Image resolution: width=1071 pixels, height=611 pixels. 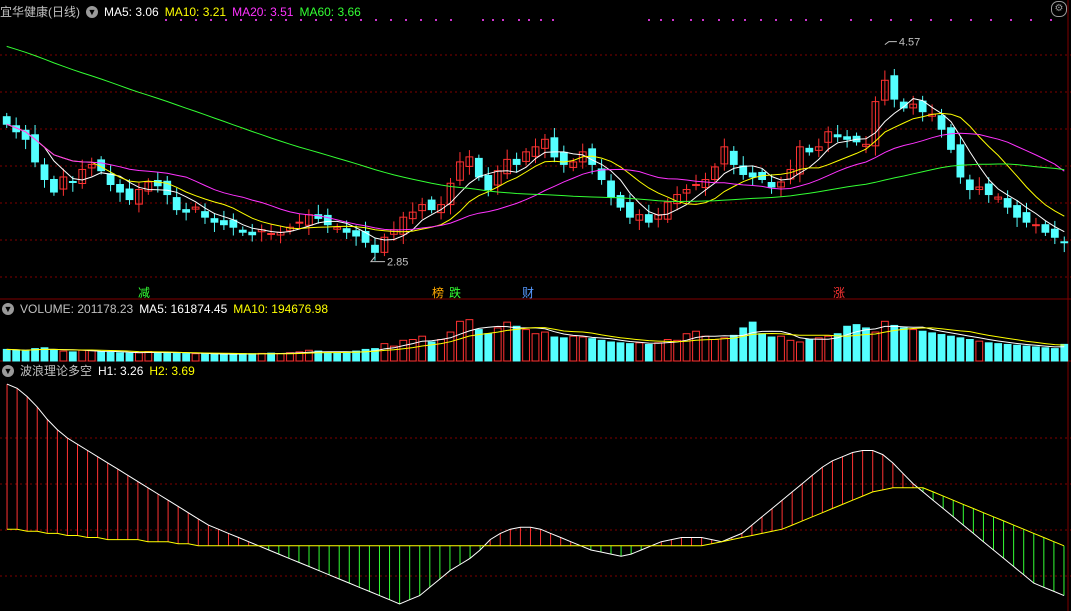 I want to click on vol-ma10-readout: MA10: 194676.98, so click(x=281, y=309).